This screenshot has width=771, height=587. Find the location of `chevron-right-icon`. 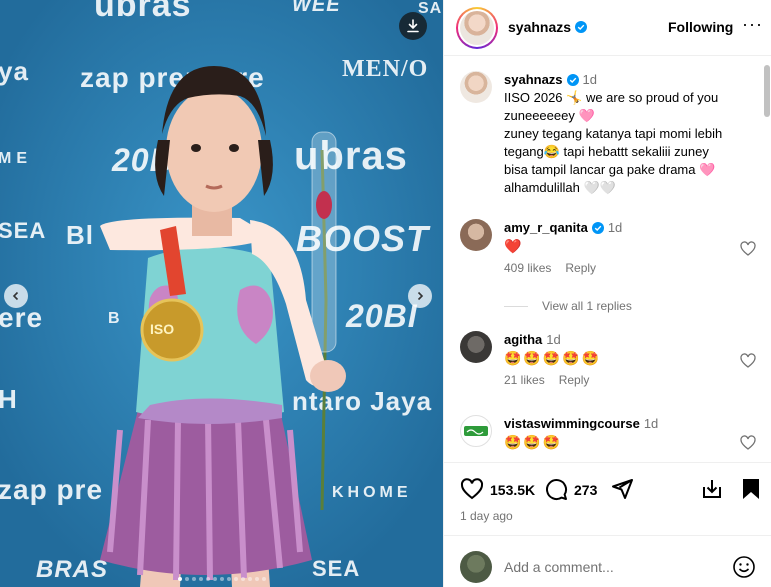

chevron-right-icon is located at coordinates (420, 296).